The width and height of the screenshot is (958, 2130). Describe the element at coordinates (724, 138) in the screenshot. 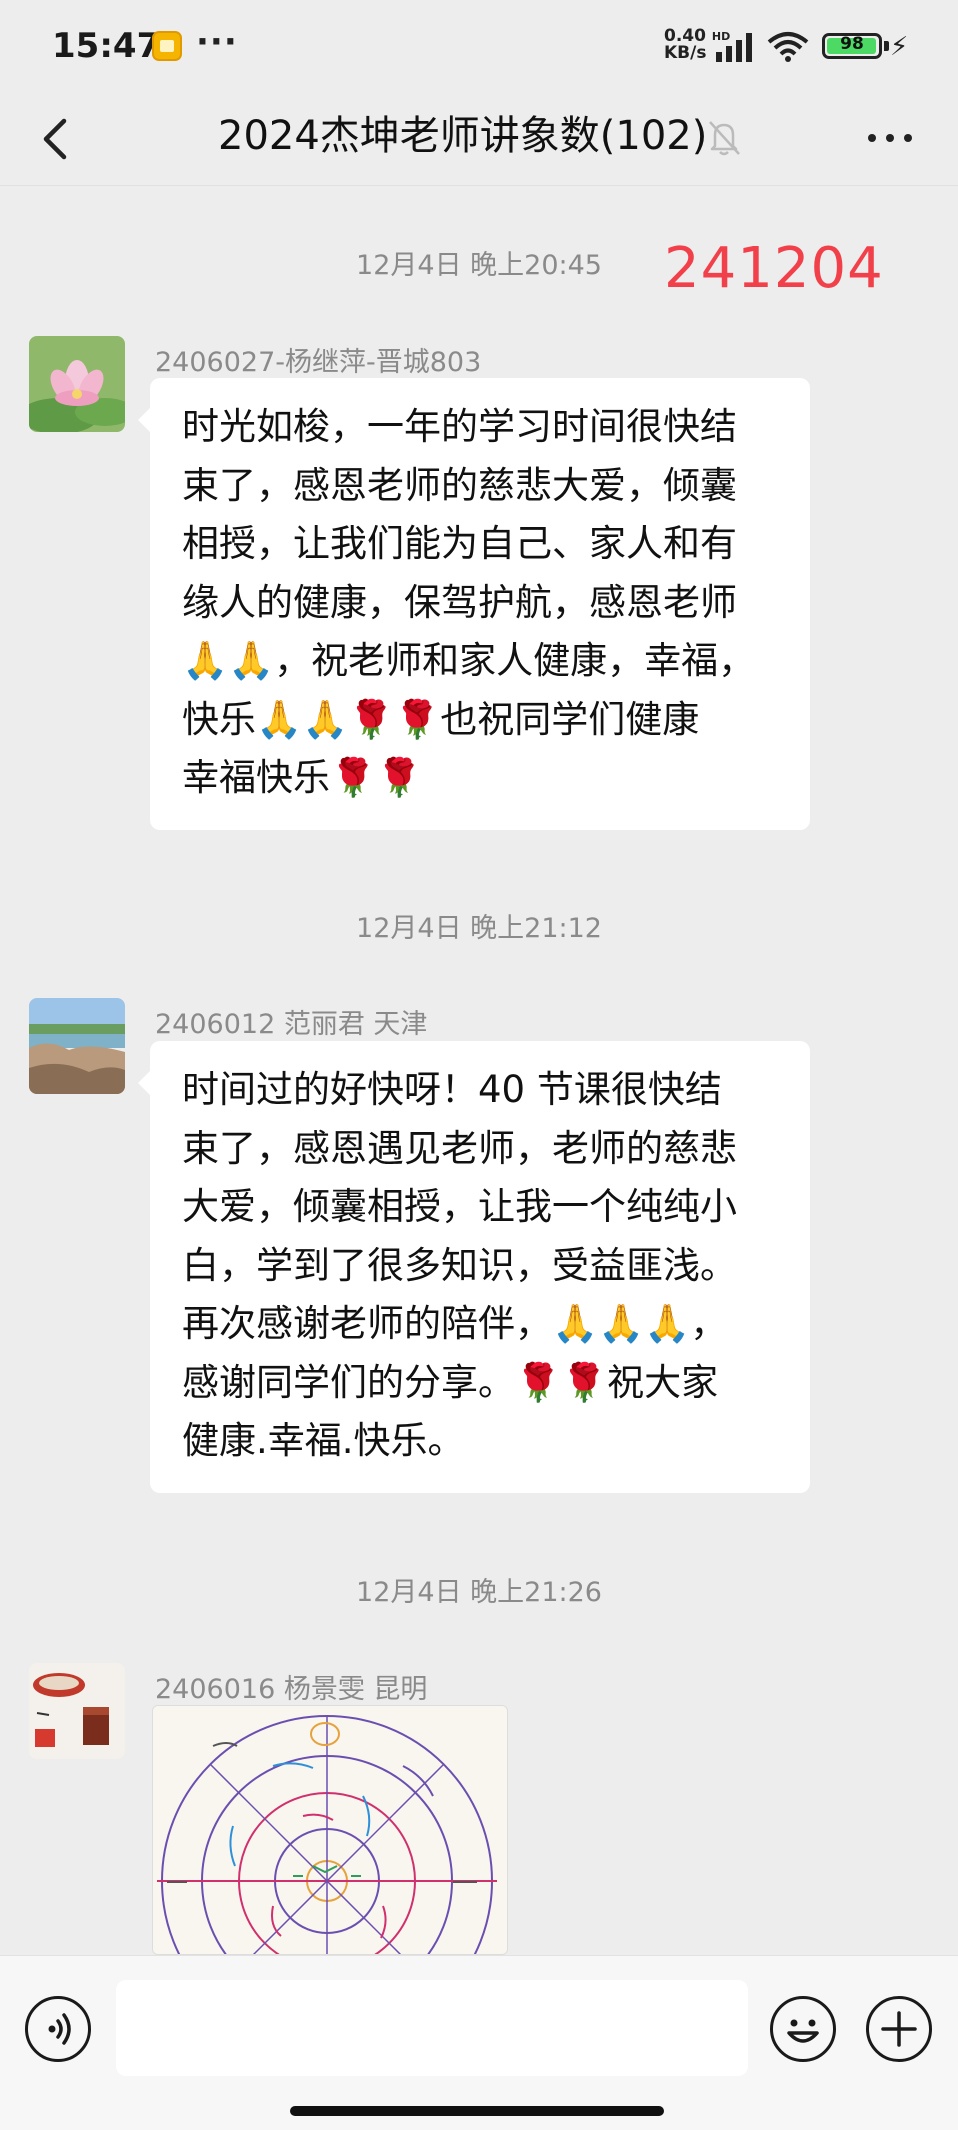

I see `bell-off-icon` at that location.